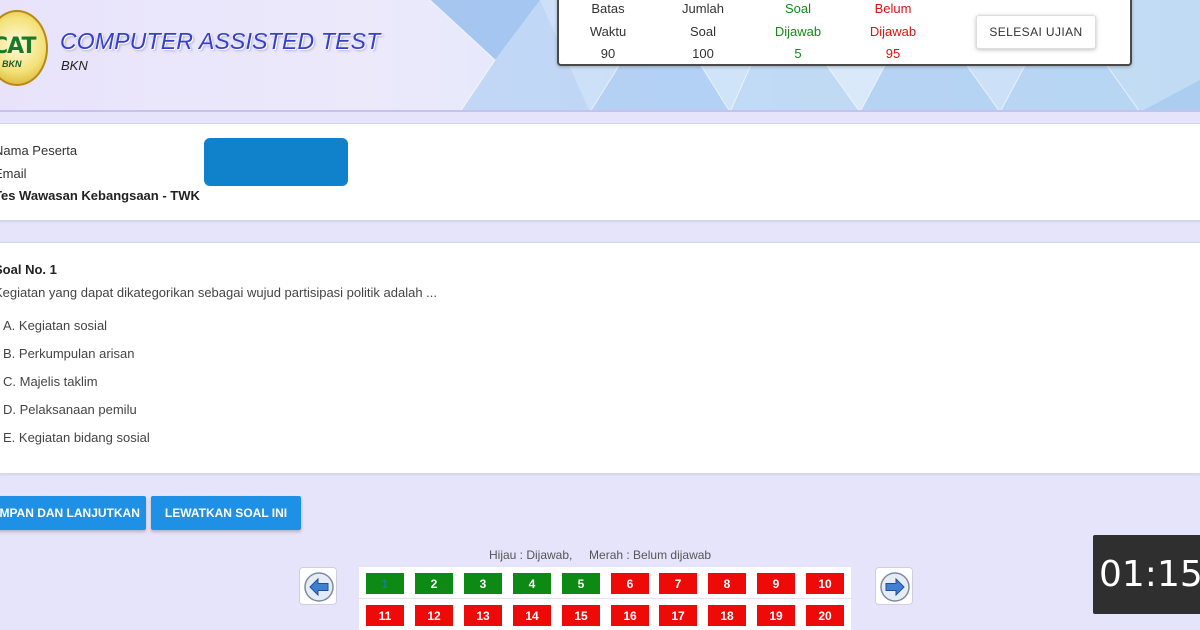 The image size is (1200, 630). Describe the element at coordinates (1036, 32) in the screenshot. I see `finish-exam-button: SELESAI UJIAN` at that location.